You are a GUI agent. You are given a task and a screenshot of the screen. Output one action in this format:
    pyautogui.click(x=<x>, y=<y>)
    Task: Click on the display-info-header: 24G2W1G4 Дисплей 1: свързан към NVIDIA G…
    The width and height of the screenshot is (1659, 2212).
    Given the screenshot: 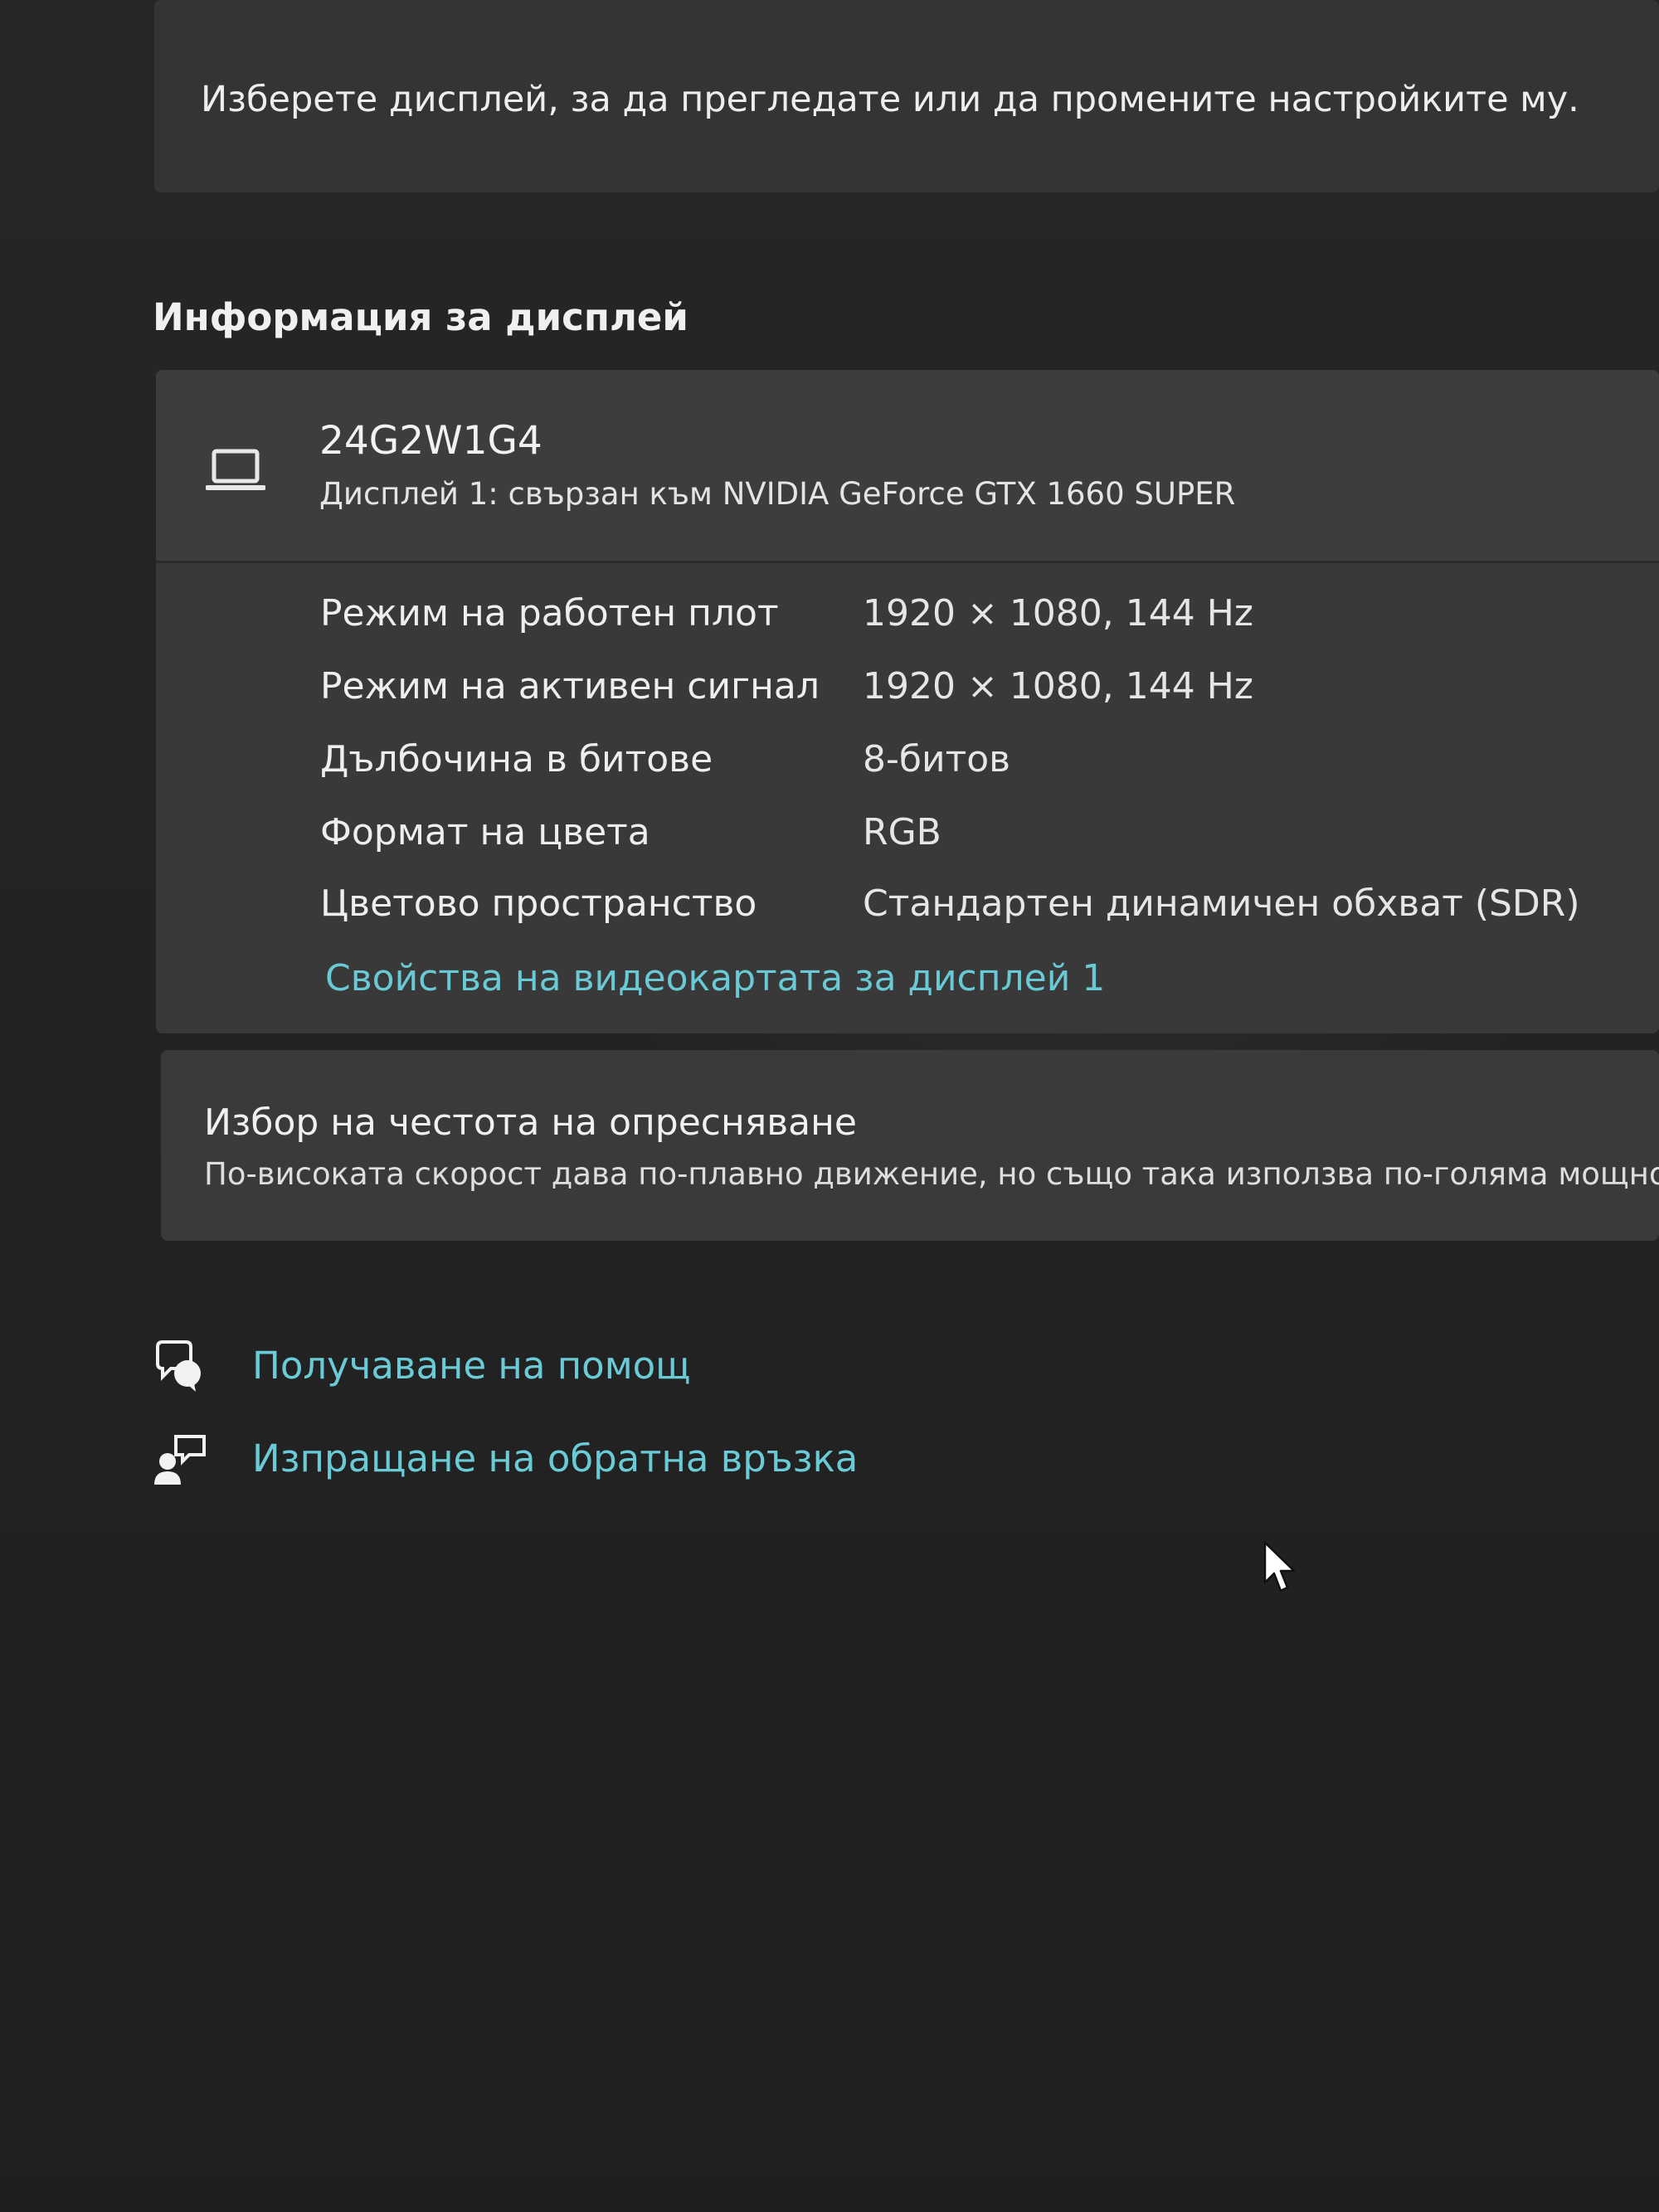 What is the action you would take?
    pyautogui.click(x=907, y=465)
    